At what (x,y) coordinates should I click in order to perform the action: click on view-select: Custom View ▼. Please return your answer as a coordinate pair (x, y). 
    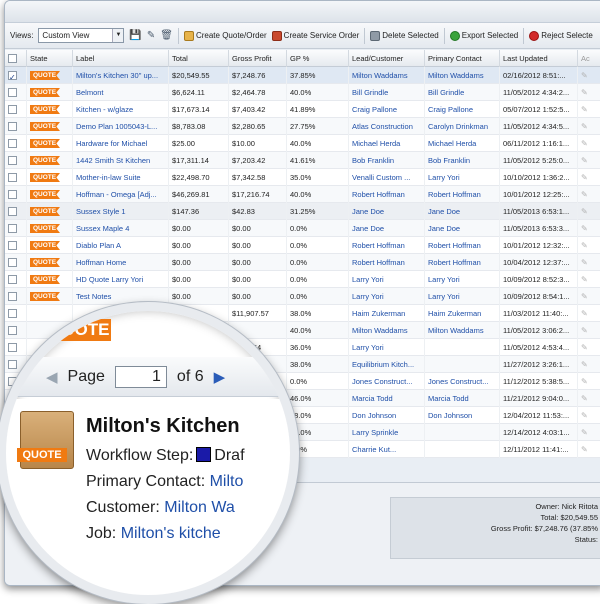
    Looking at the image, I should click on (81, 35).